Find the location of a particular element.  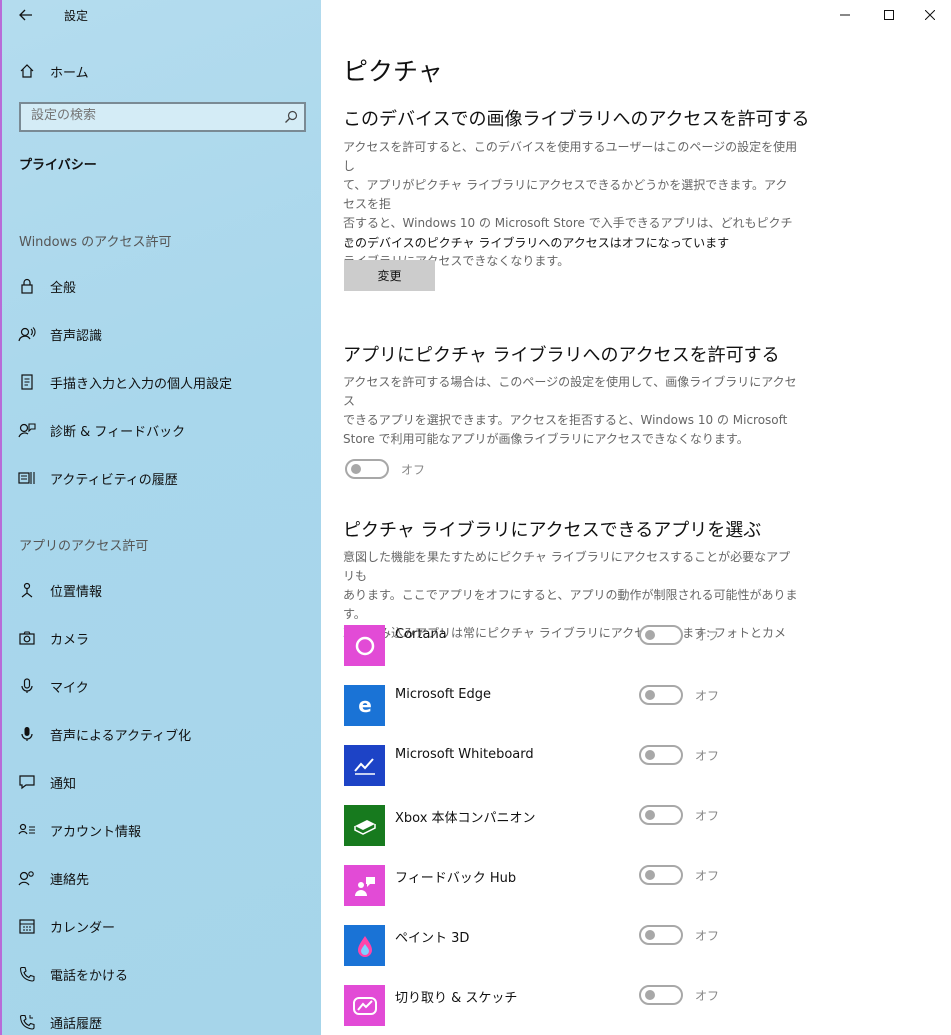

sidebar-item-calendar: カレンダー is located at coordinates (162, 926).